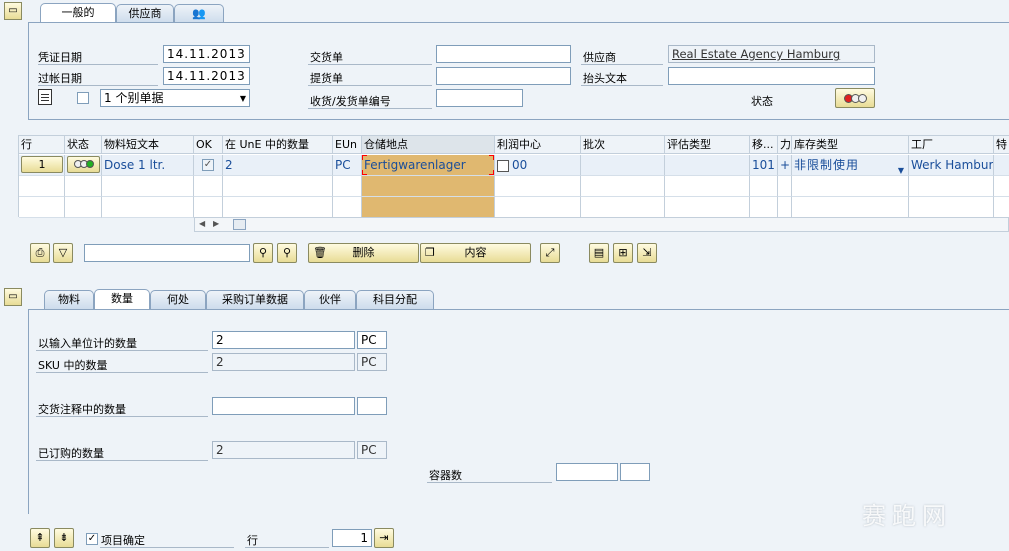  Describe the element at coordinates (550, 253) in the screenshot. I see `expand-button: ⤢` at that location.